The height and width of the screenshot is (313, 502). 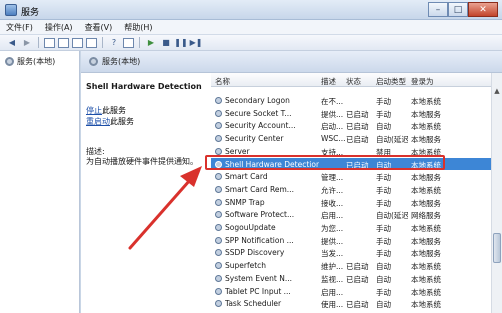 What do you see at coordinates (291, 62) in the screenshot?
I see `panel-header: 服务(本地)` at bounding box center [291, 62].